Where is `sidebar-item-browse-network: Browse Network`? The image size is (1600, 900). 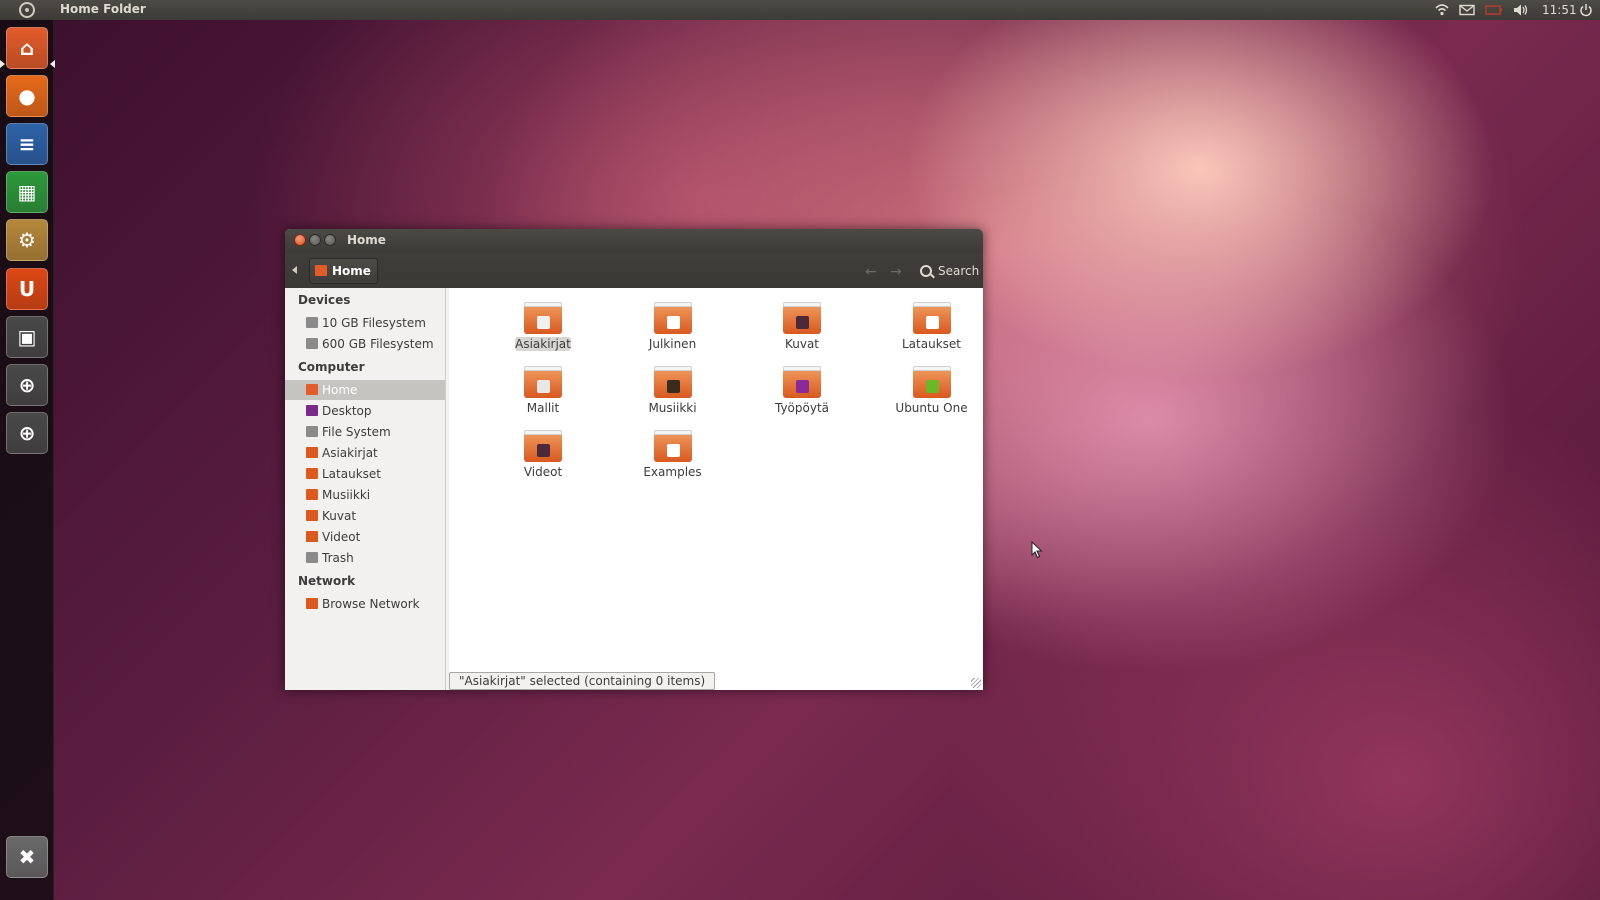
sidebar-item-browse-network: Browse Network is located at coordinates (365, 604).